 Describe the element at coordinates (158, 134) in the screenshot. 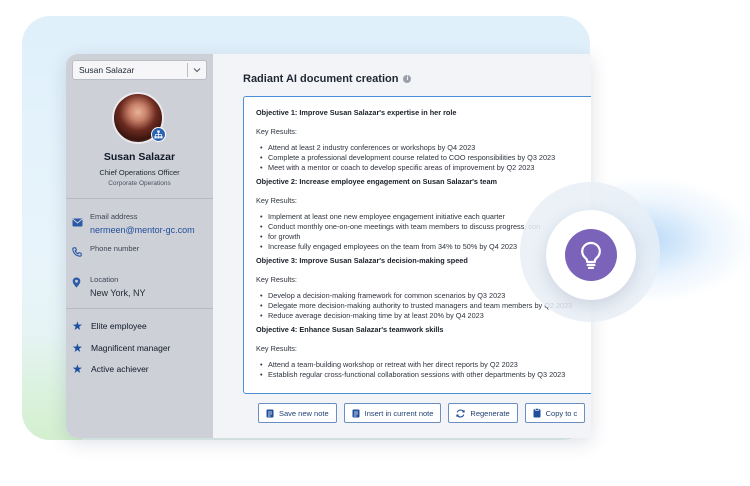

I see `org-chart-icon` at that location.